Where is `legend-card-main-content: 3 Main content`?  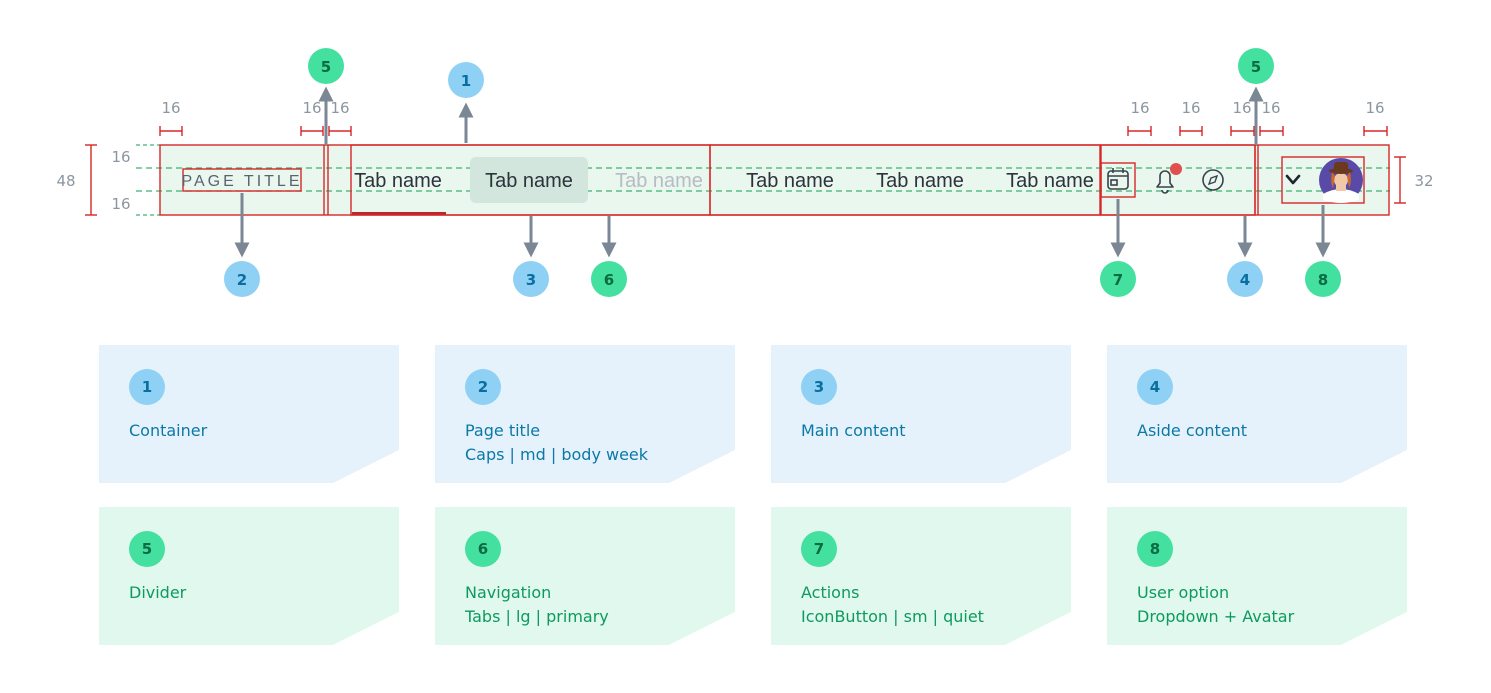
legend-card-main-content: 3 Main content is located at coordinates (921, 414).